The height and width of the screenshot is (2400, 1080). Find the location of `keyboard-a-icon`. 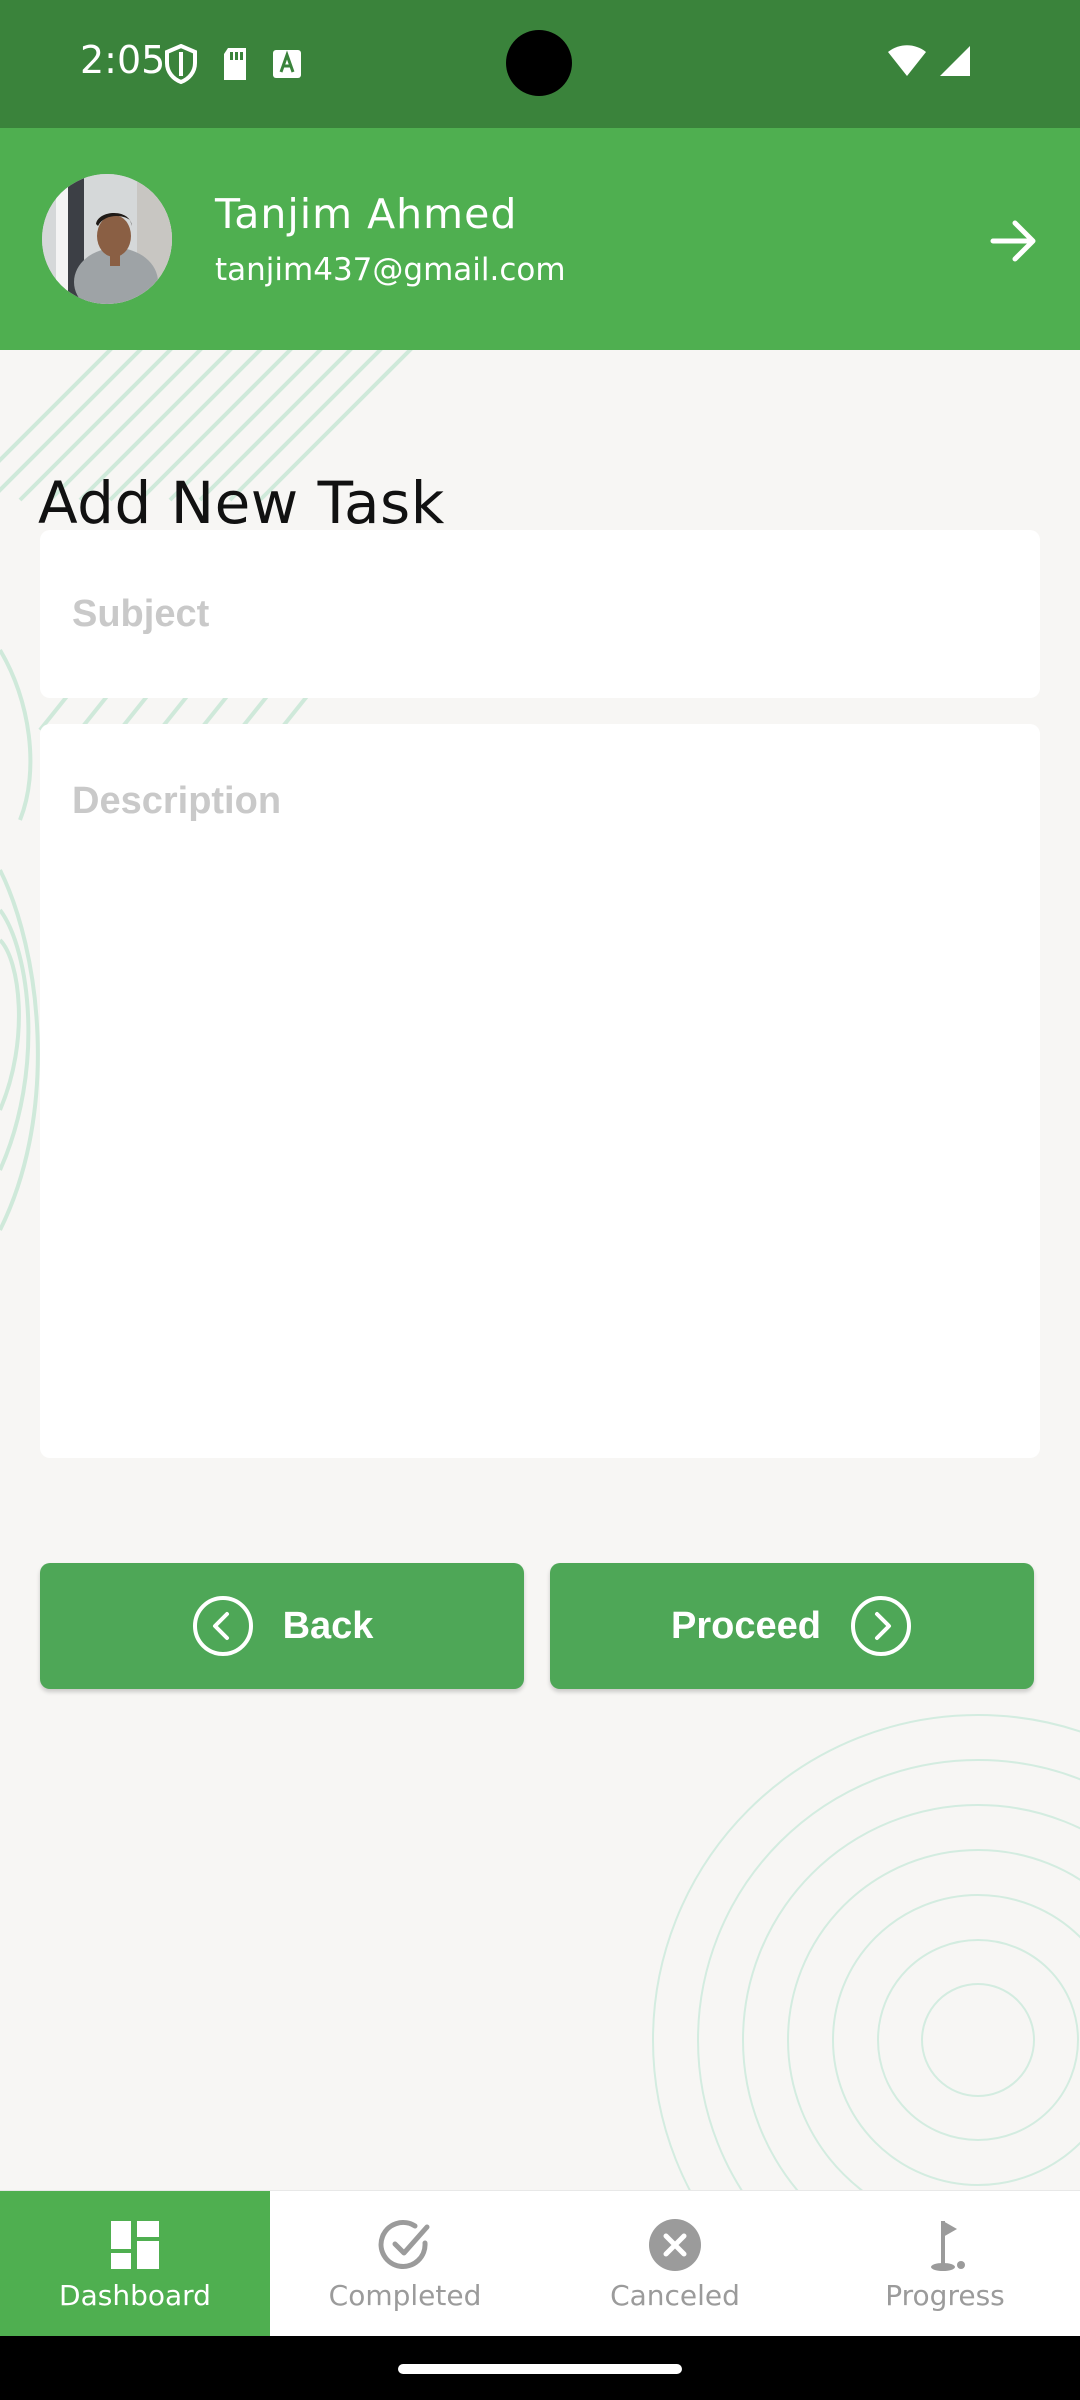

keyboard-a-icon is located at coordinates (287, 64).